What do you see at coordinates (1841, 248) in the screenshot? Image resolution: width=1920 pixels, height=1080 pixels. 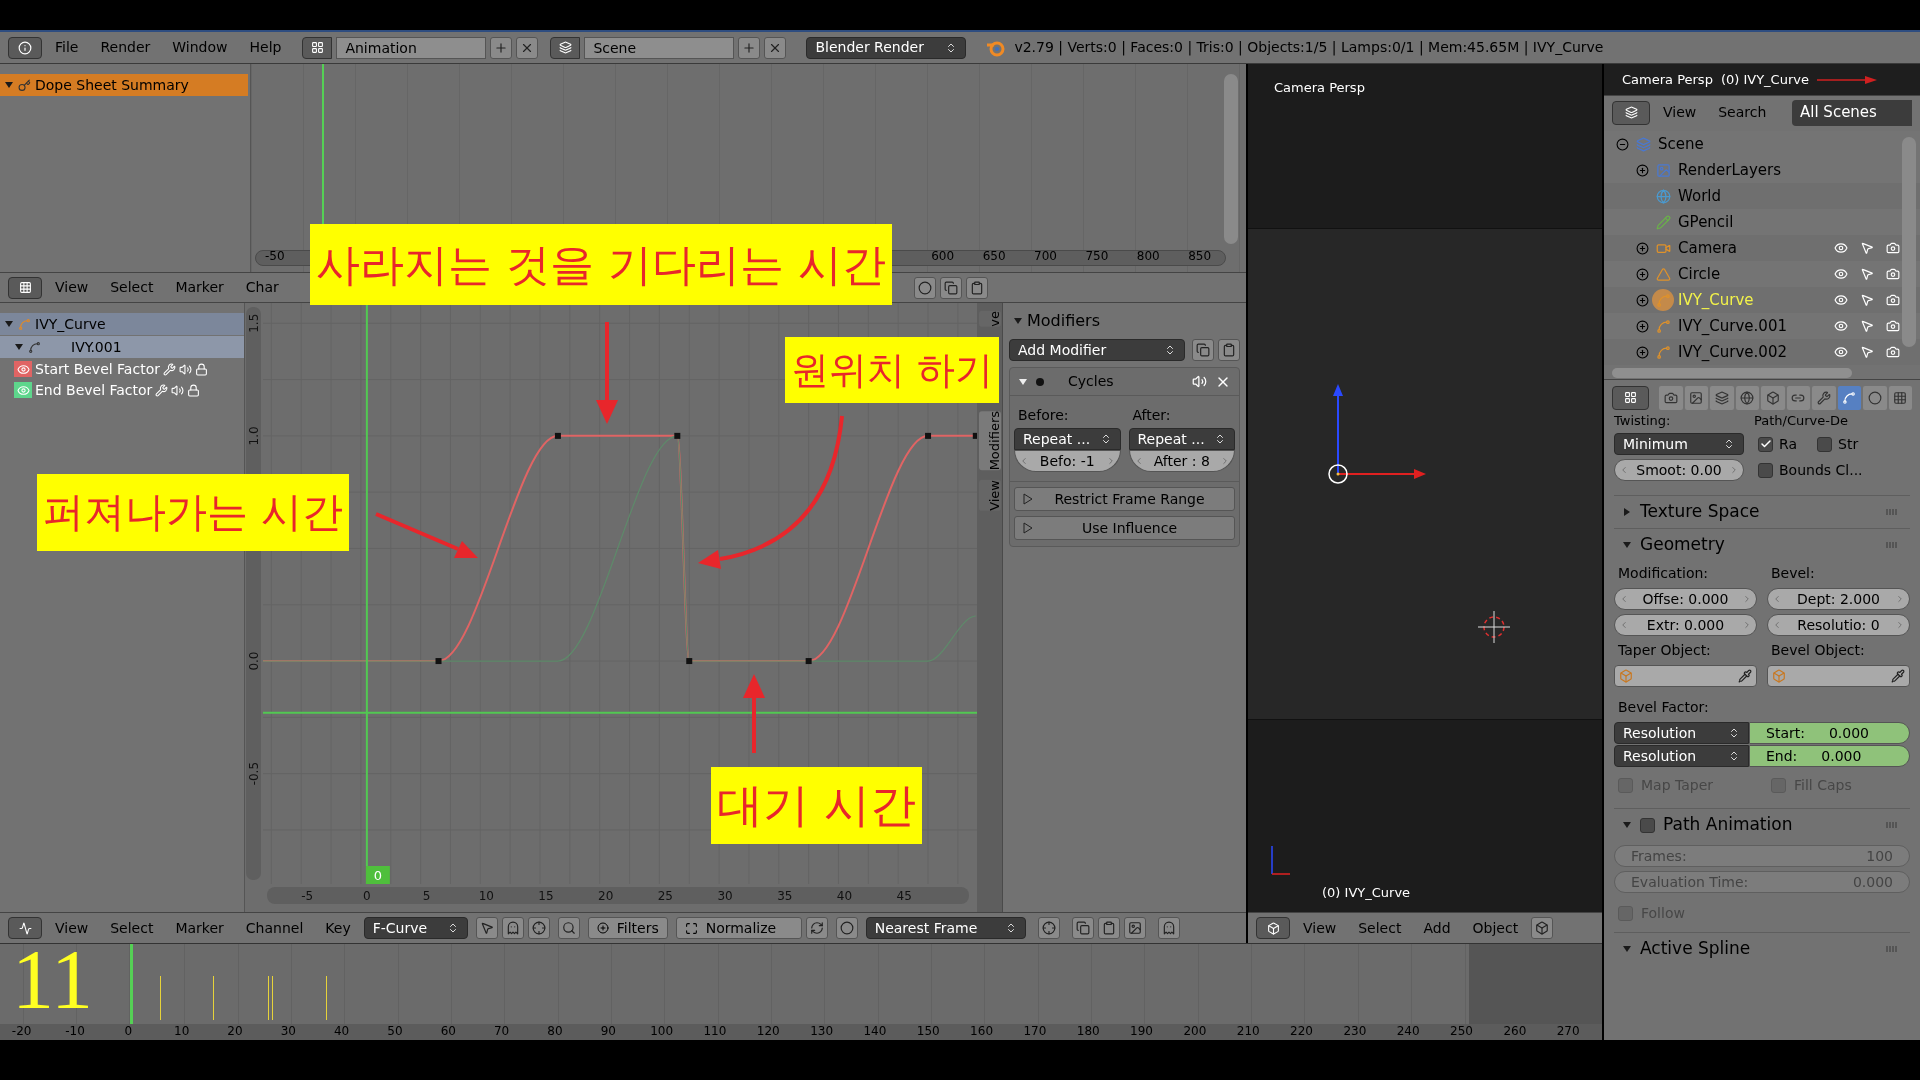 I see `eye-icon` at bounding box center [1841, 248].